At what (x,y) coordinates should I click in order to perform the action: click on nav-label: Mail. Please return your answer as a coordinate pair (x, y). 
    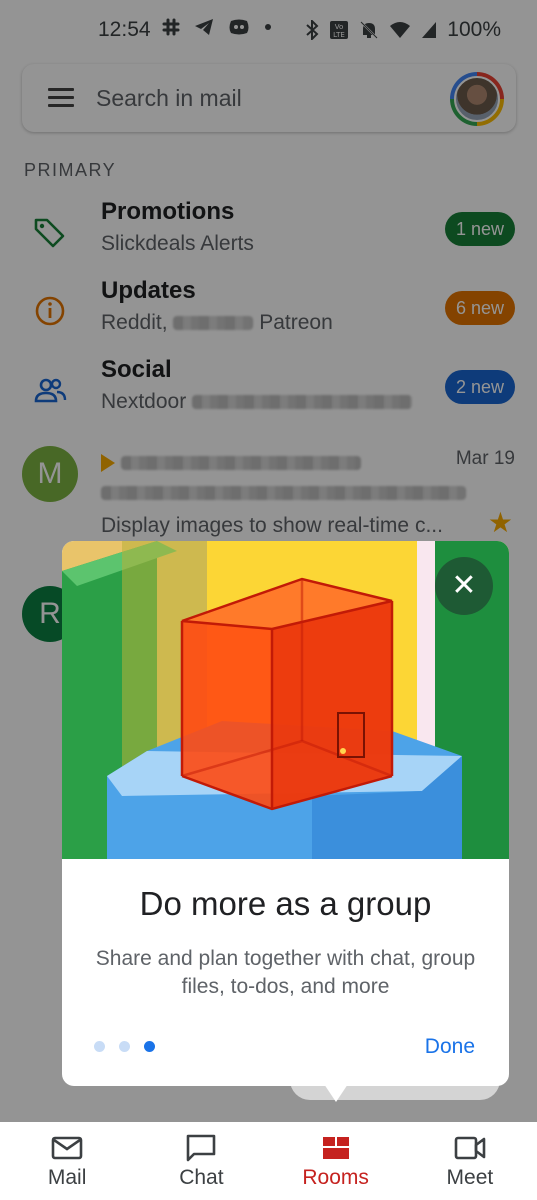
    Looking at the image, I should click on (67, 1177).